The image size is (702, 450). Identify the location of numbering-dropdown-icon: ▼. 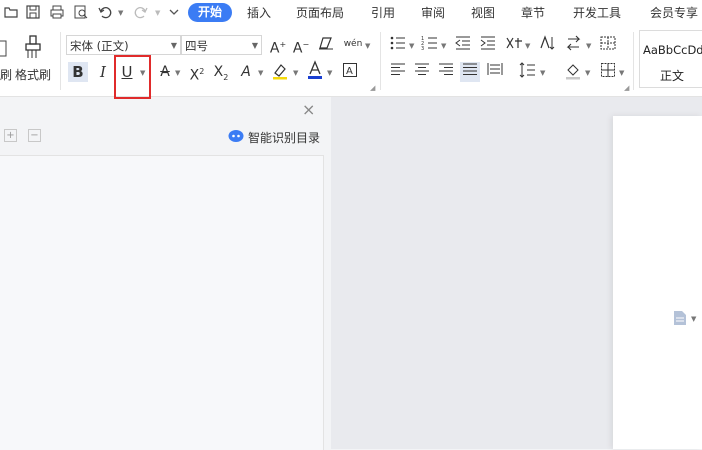
(443, 46).